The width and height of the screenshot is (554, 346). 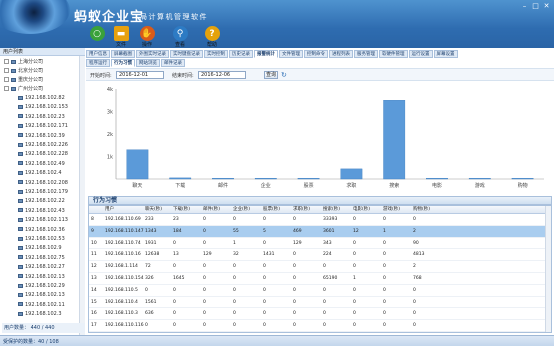 What do you see at coordinates (393, 54) in the screenshot?
I see `primary-tab: 软硬件管理` at bounding box center [393, 54].